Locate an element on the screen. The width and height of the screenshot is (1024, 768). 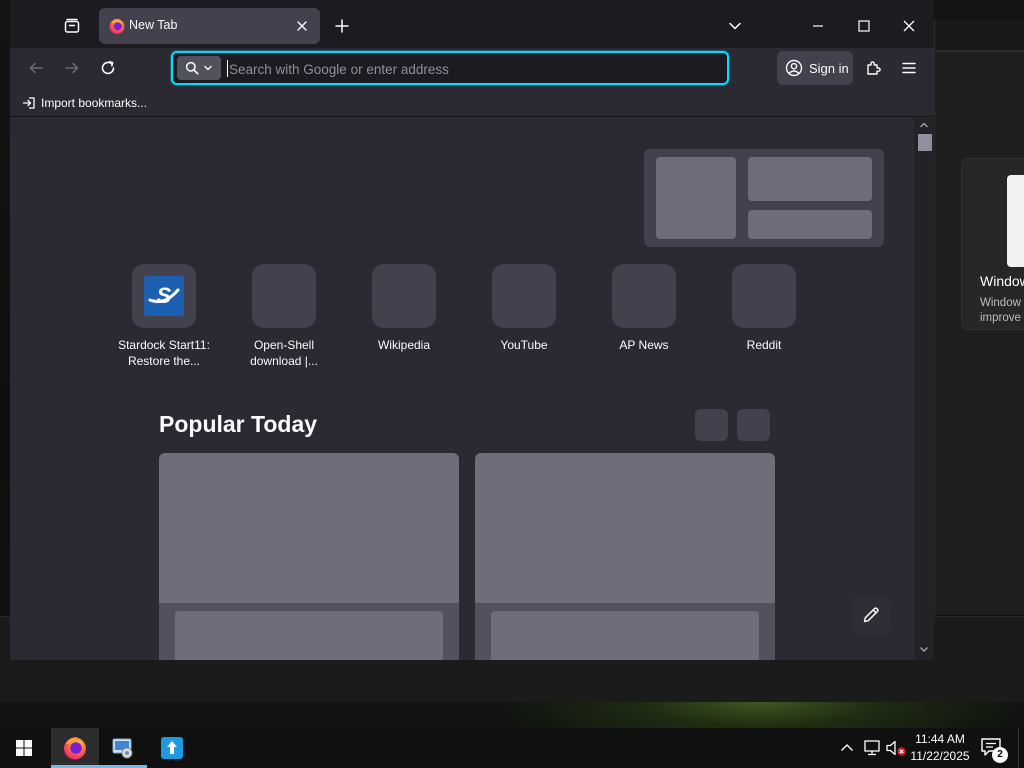
action-center-button: 2 is located at coordinates (994, 749).